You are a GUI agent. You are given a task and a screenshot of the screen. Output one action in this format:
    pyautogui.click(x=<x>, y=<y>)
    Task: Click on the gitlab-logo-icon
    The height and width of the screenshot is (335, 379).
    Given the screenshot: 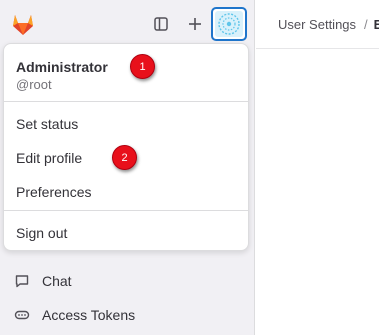 What is the action you would take?
    pyautogui.click(x=23, y=24)
    